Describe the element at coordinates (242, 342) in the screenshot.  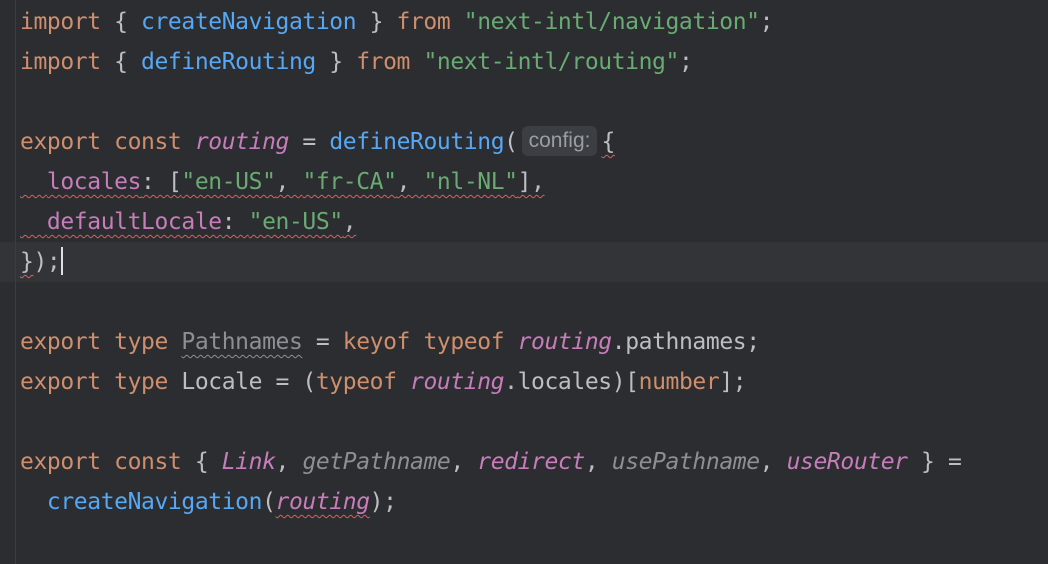
I see `code-token: Pathnames` at that location.